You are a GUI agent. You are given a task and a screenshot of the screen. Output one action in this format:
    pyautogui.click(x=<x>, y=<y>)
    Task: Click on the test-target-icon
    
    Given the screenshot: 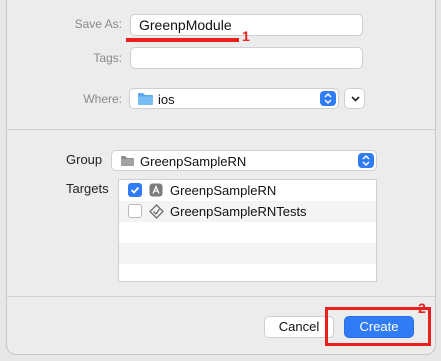 What is the action you would take?
    pyautogui.click(x=156, y=211)
    